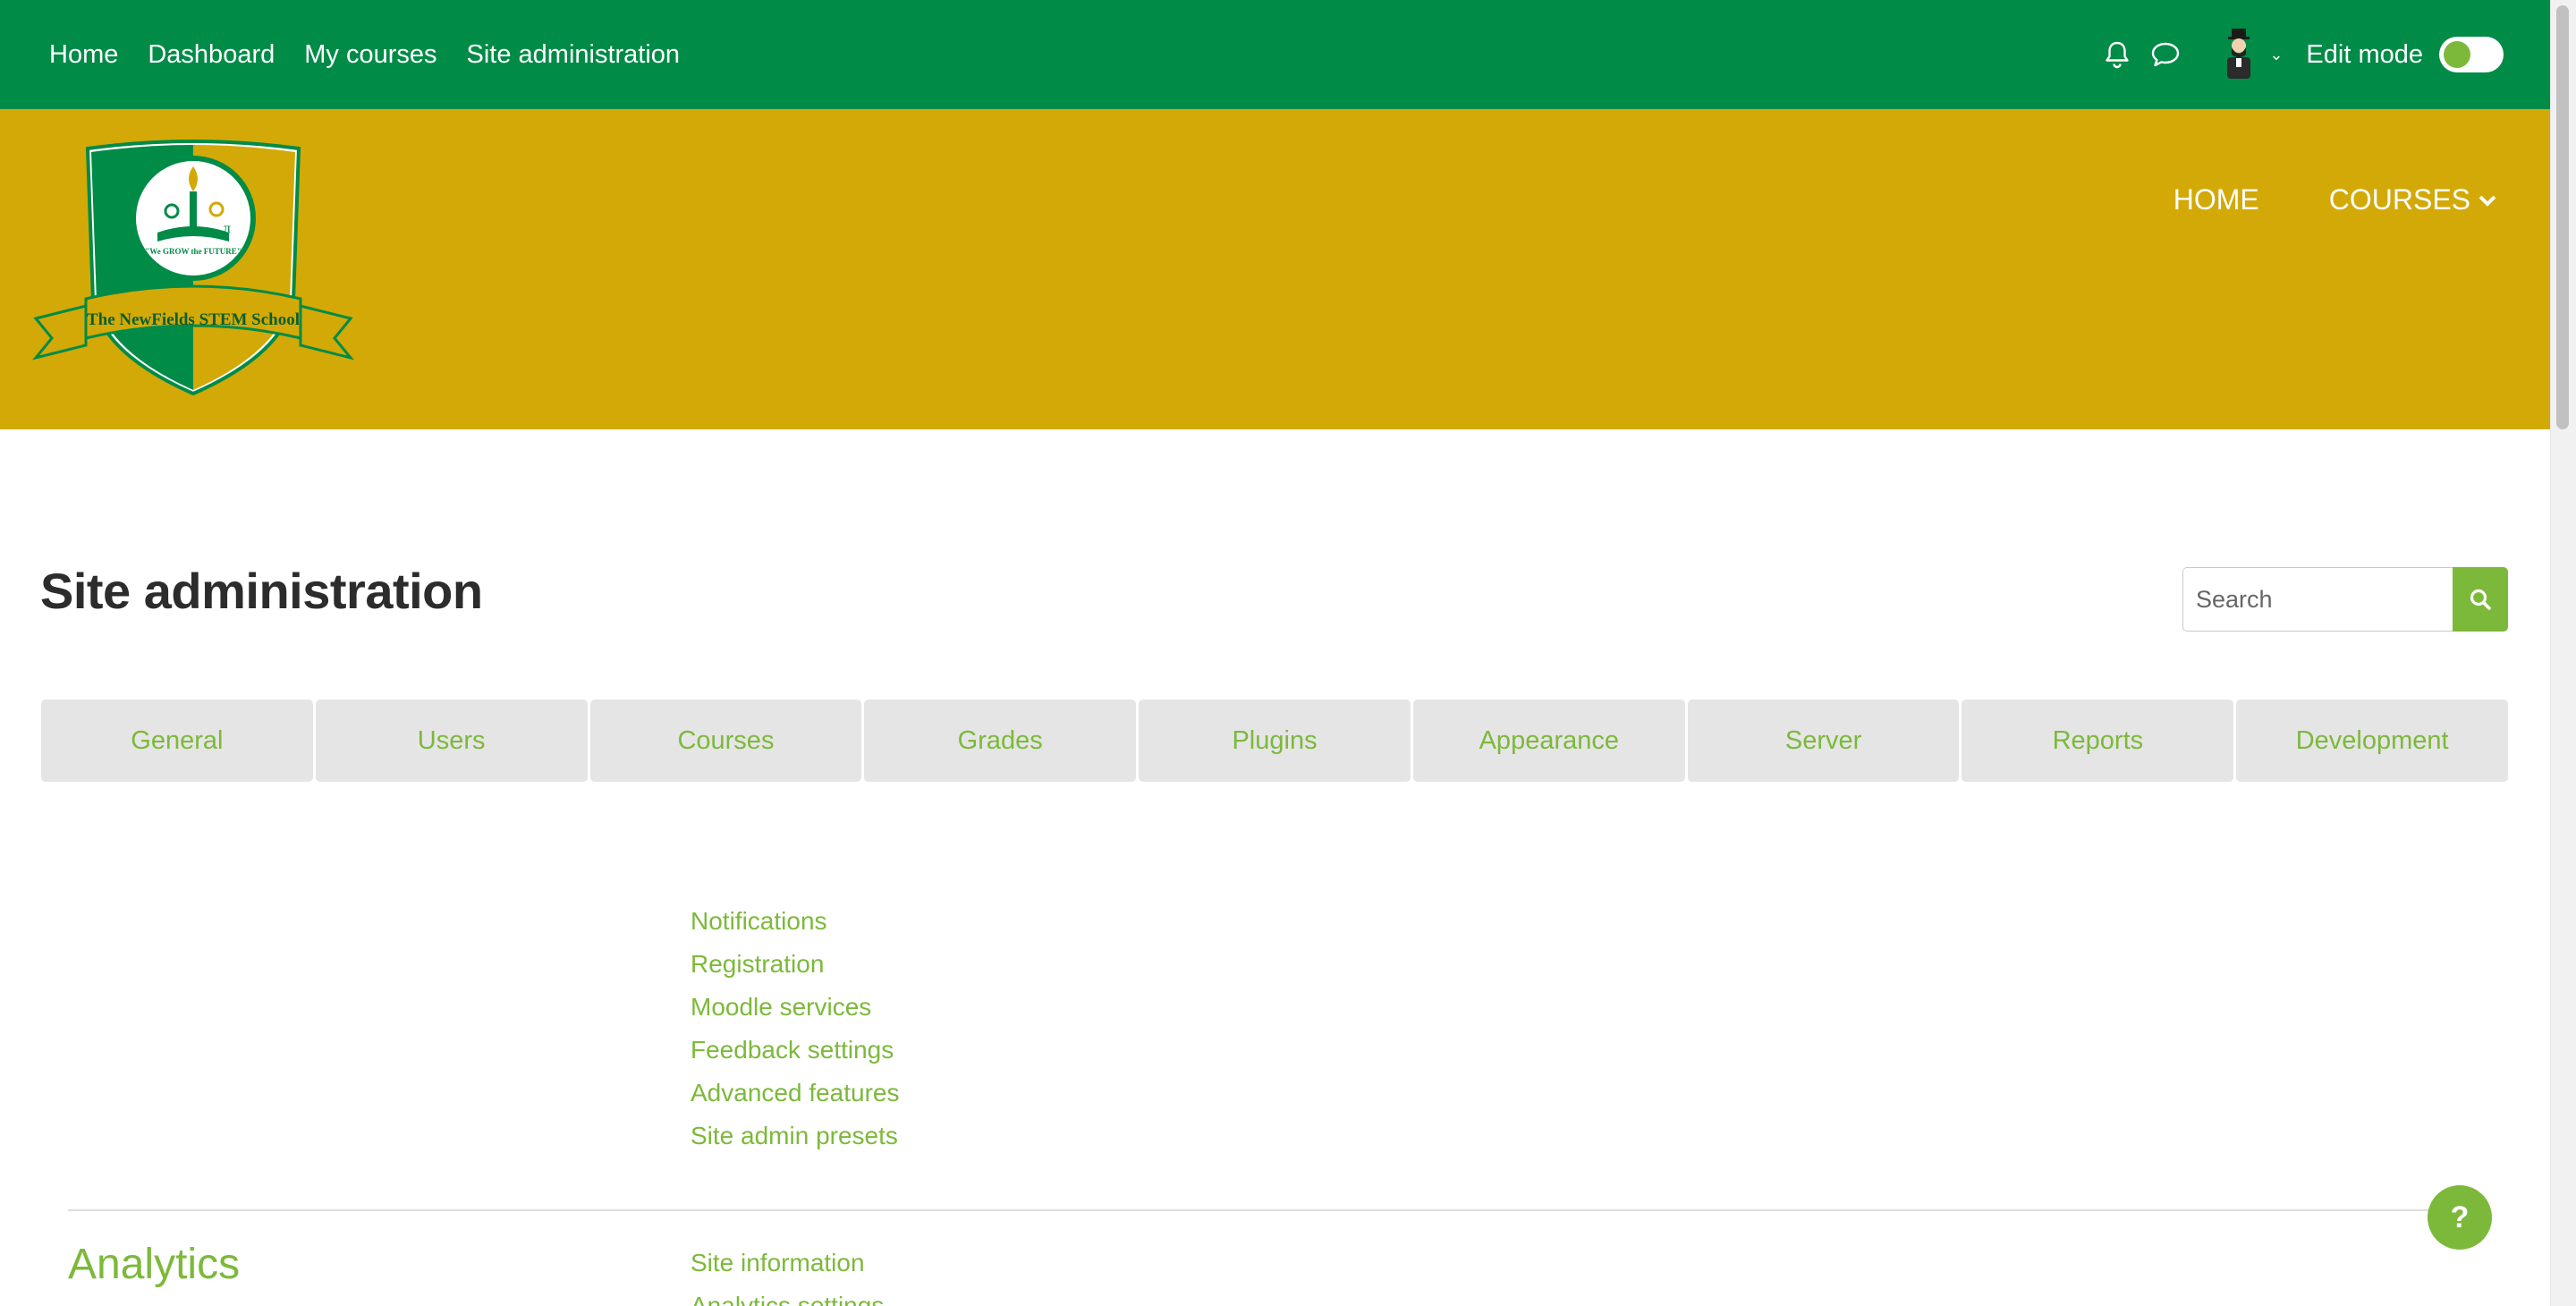 The width and height of the screenshot is (2576, 1306). What do you see at coordinates (2487, 201) in the screenshot?
I see `chevron-down-icon` at bounding box center [2487, 201].